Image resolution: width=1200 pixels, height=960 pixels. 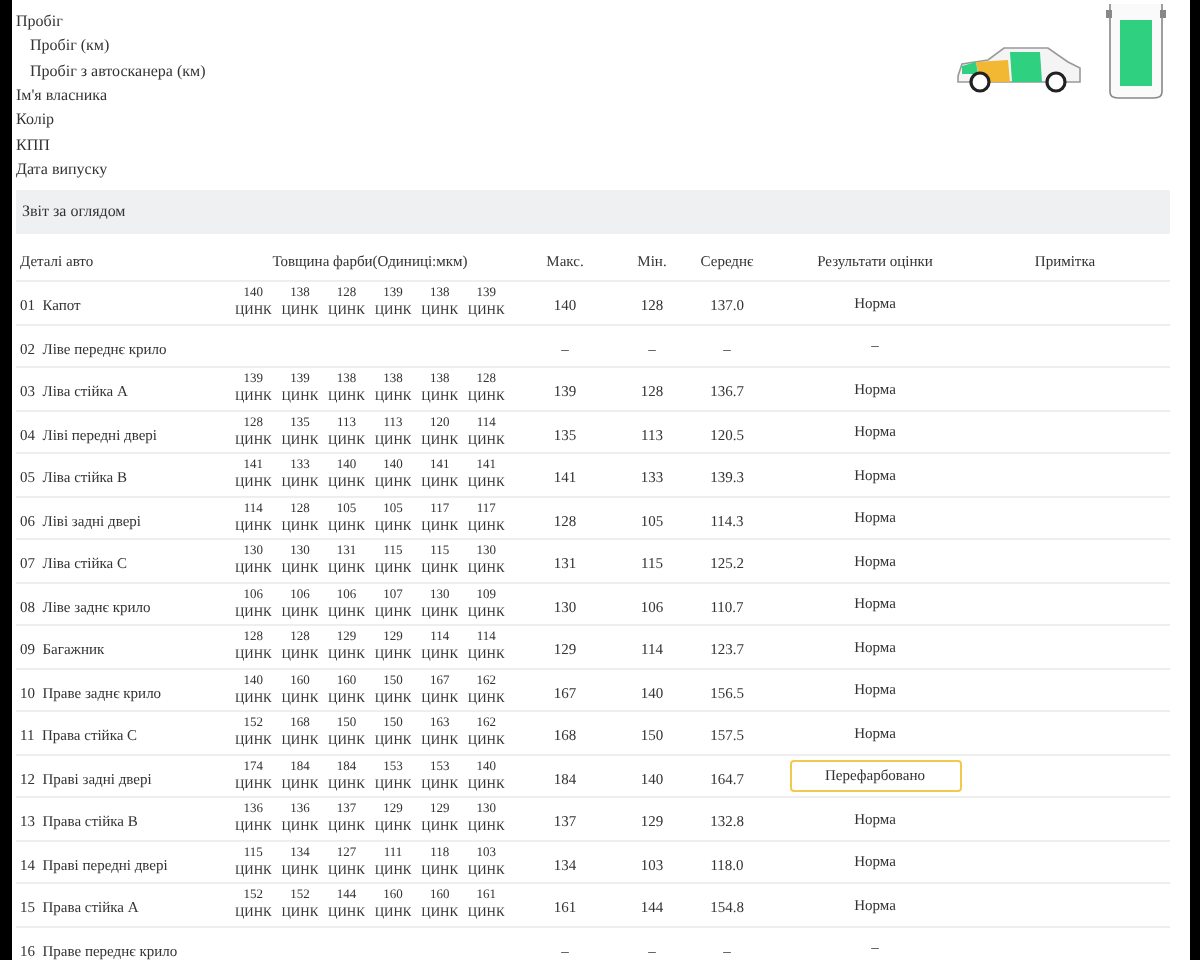 What do you see at coordinates (61, 96) in the screenshot?
I see `info-label: Ім'я власника` at bounding box center [61, 96].